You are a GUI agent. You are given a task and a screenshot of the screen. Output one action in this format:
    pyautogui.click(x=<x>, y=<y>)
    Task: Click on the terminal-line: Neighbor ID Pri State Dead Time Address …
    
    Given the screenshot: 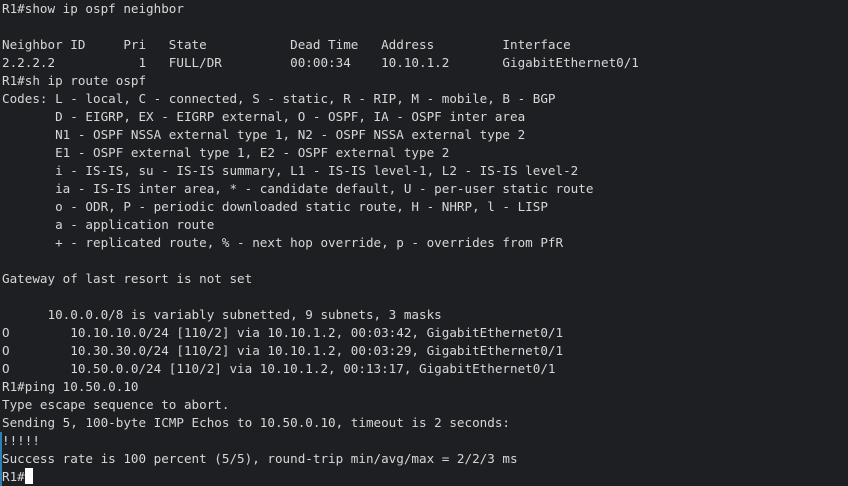 What is the action you would take?
    pyautogui.click(x=286, y=44)
    